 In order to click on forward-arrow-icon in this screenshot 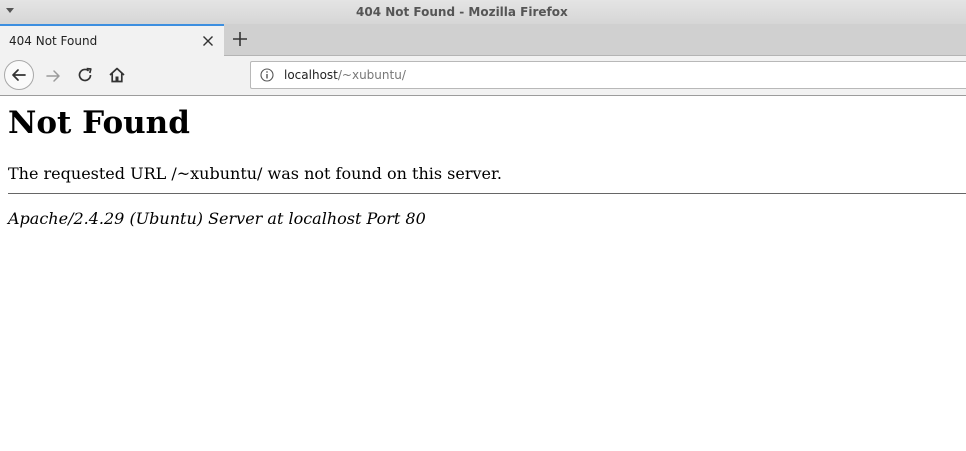, I will do `click(53, 76)`.